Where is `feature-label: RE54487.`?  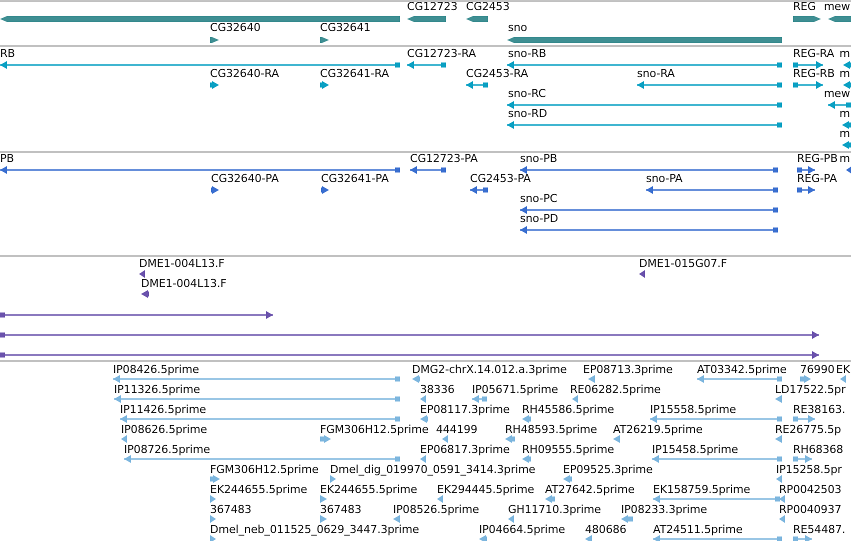
feature-label: RE54487. is located at coordinates (819, 529).